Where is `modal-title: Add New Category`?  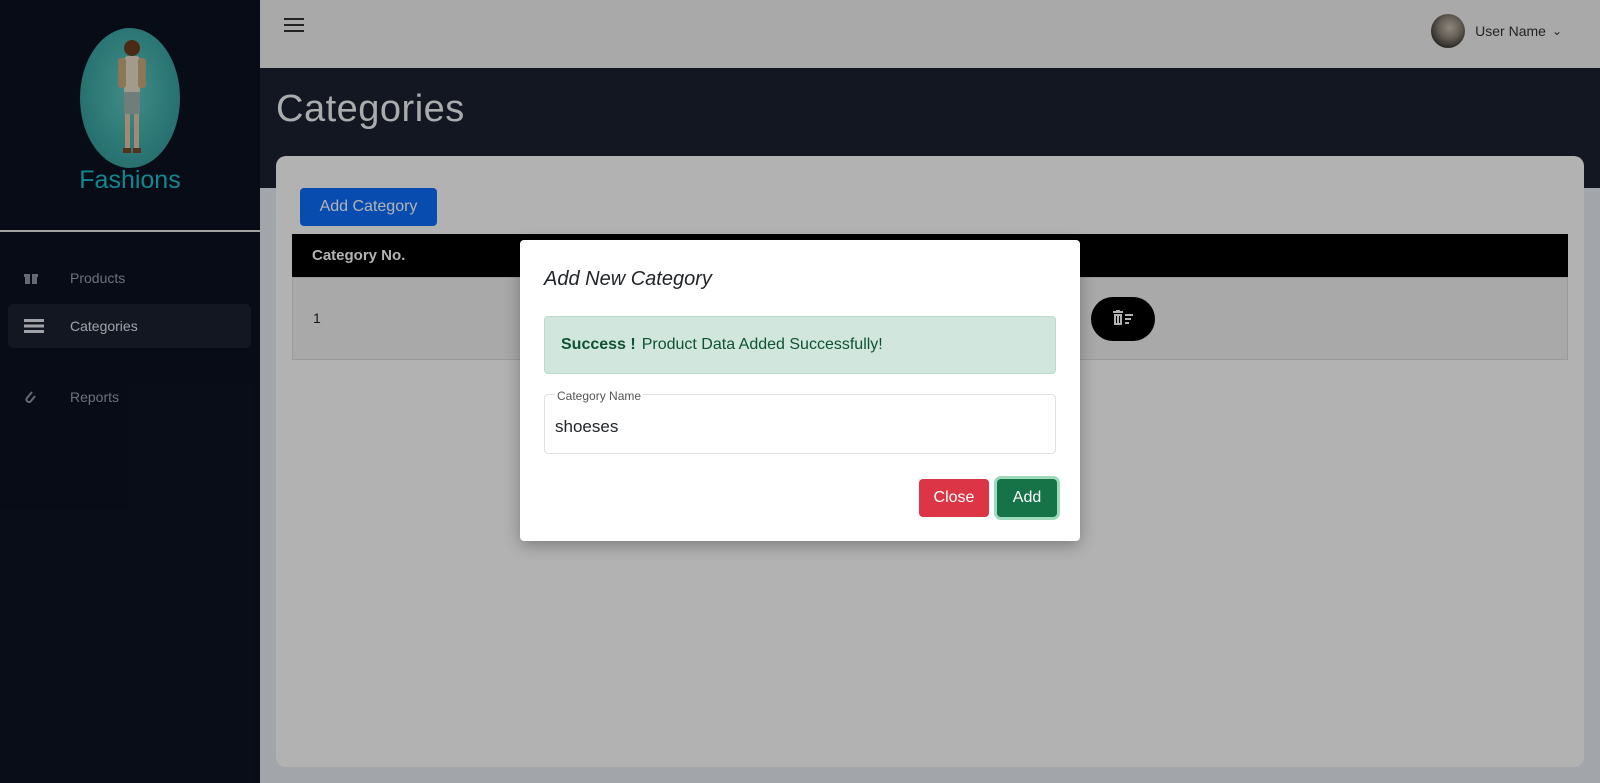
modal-title: Add New Category is located at coordinates (628, 279).